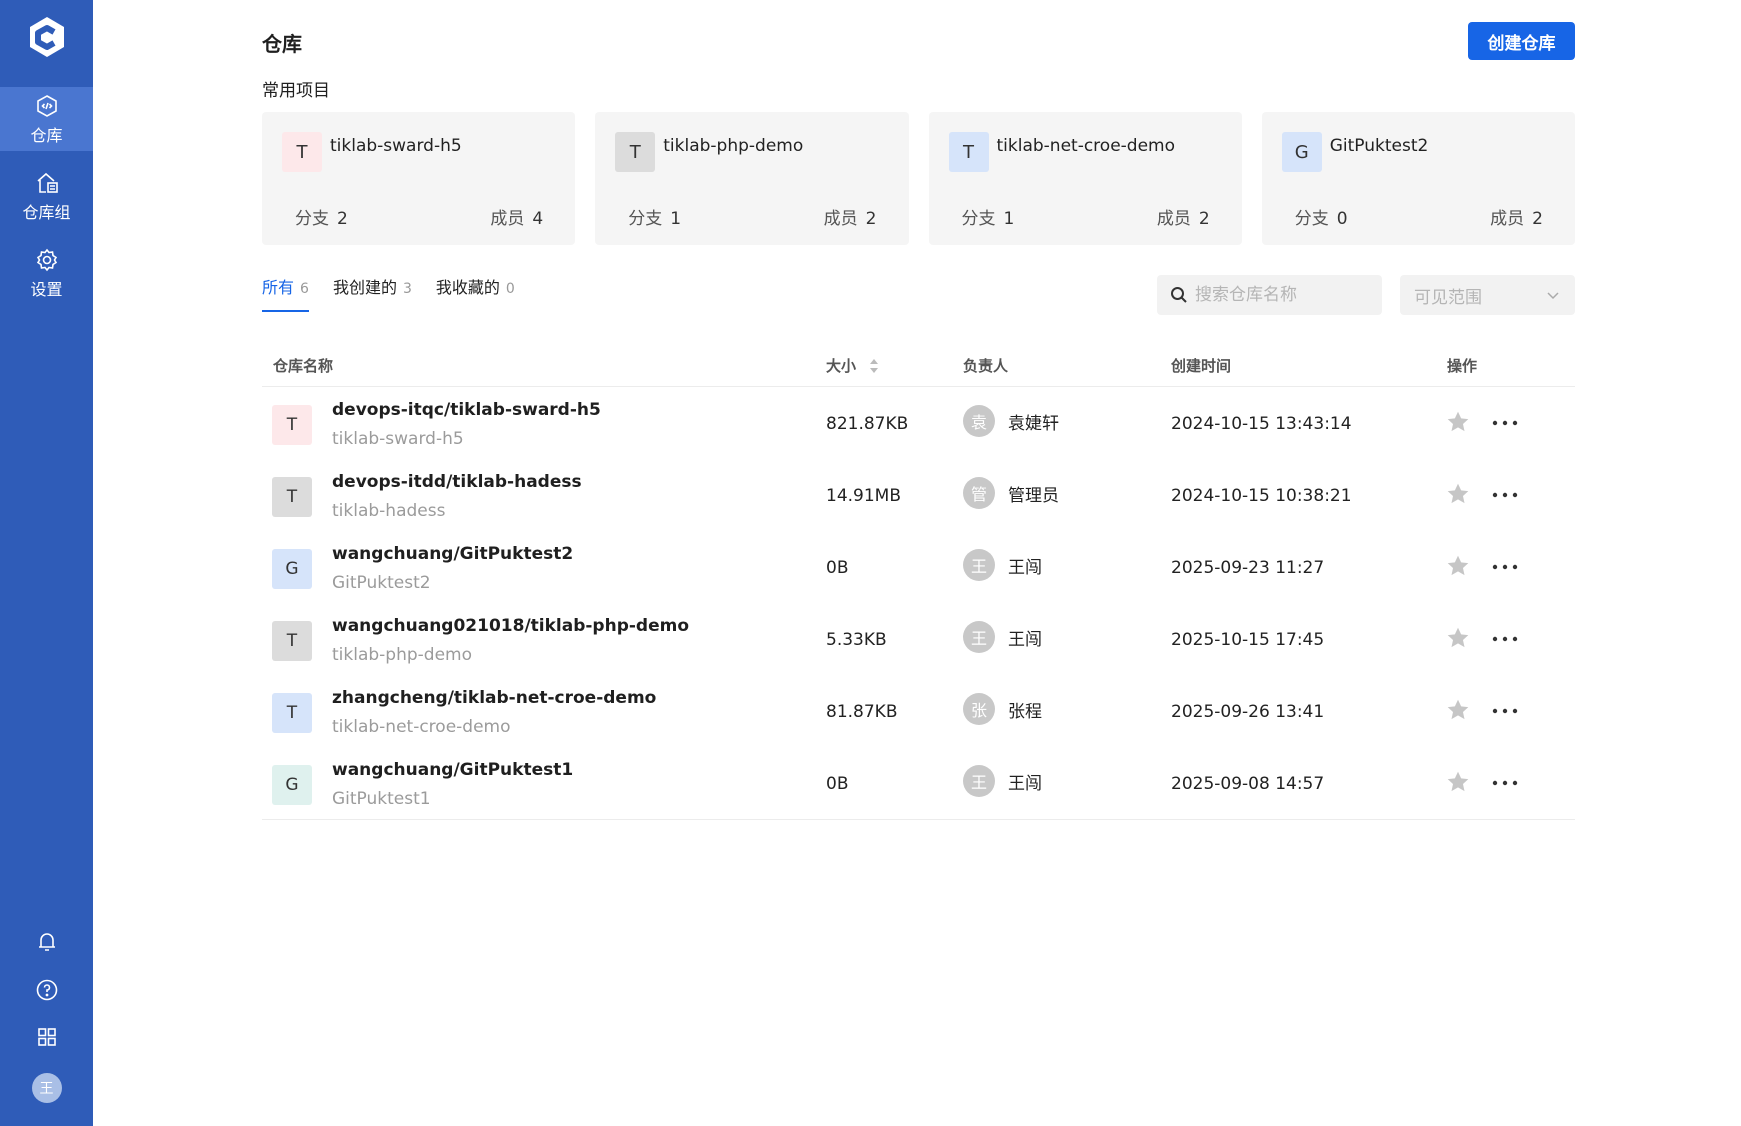 The image size is (1741, 1126). What do you see at coordinates (419, 178) in the screenshot?
I see `favorite-card: T tiklab-sward-h5 分支 2 成员 4` at bounding box center [419, 178].